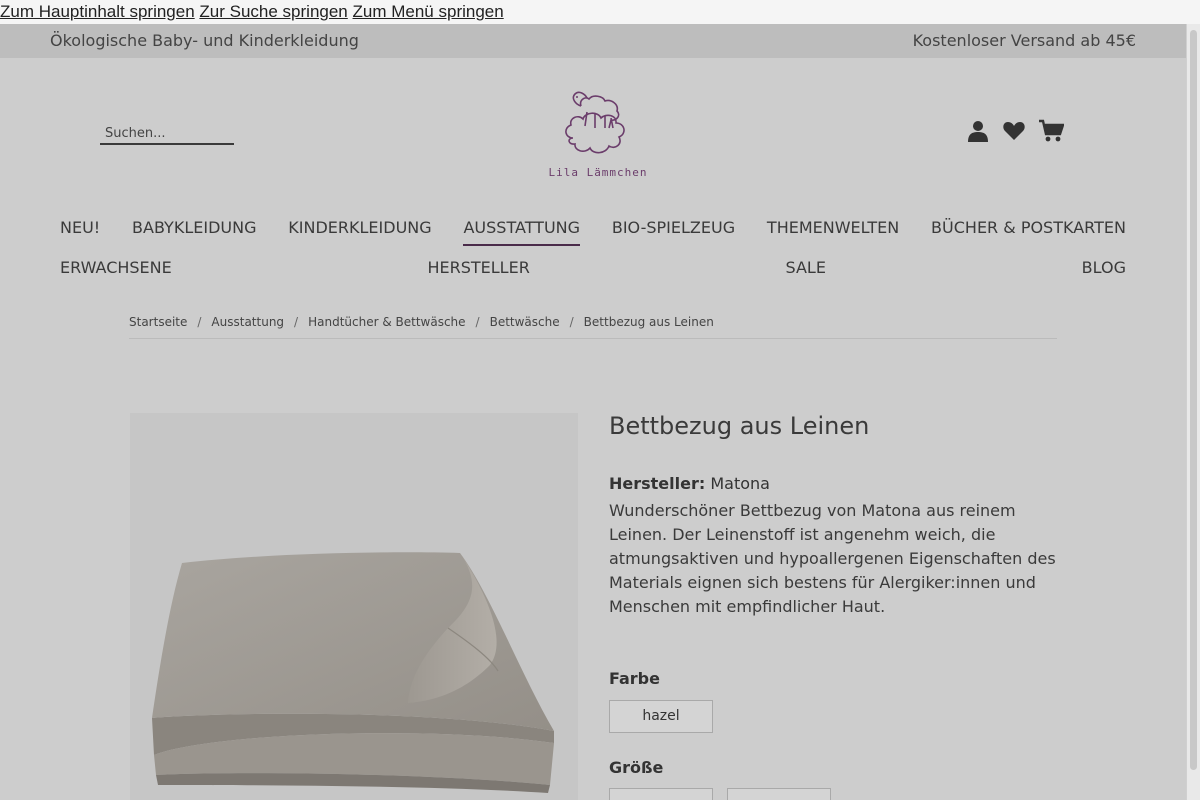 The height and width of the screenshot is (800, 1200). I want to click on nav-item-neu: NEU!, so click(80, 231).